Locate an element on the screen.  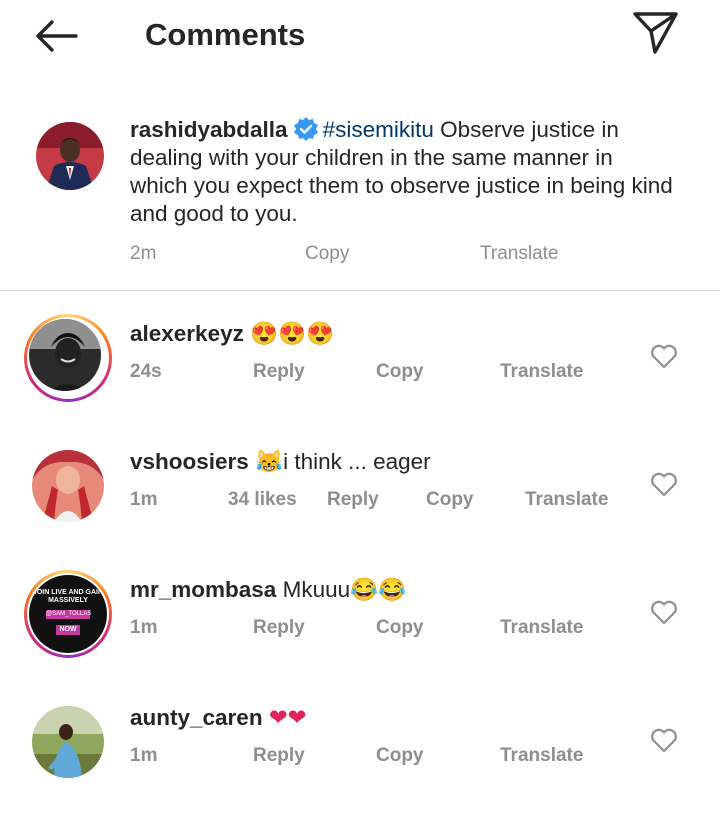
avatar-promo-handle: @SAM_TOLLAS is located at coordinates (69, 614).